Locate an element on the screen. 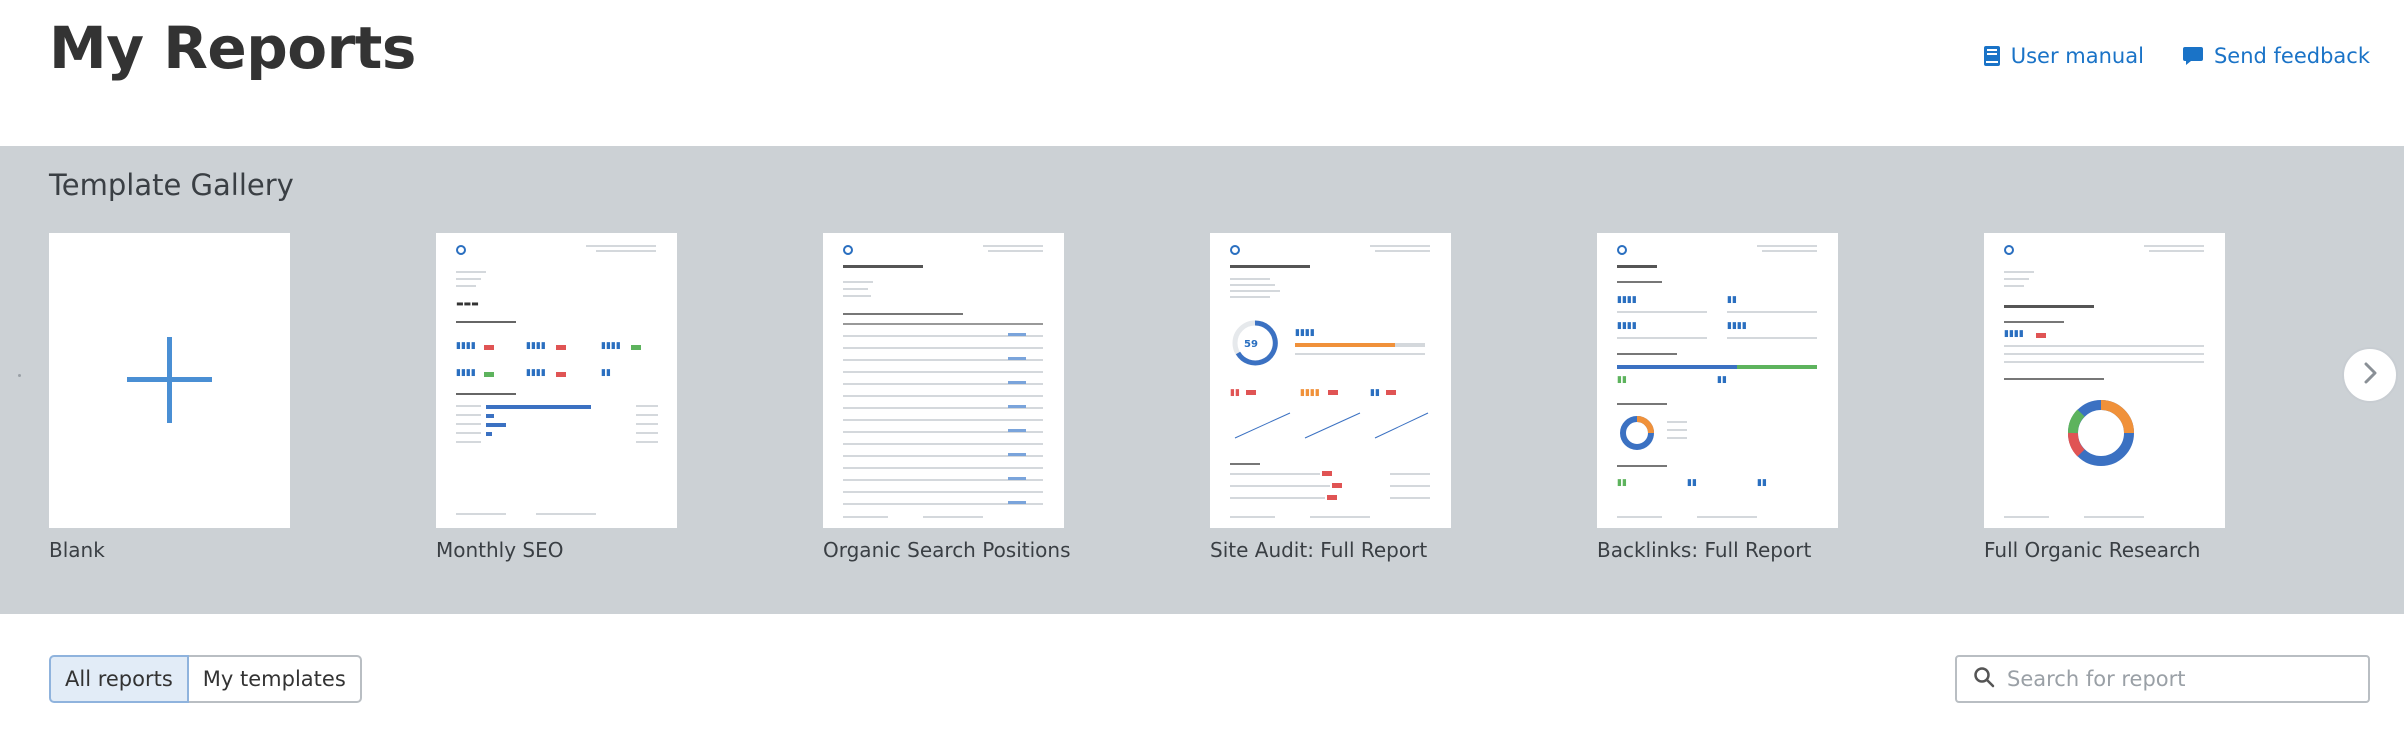  template-label: Full Organic Research is located at coordinates (2092, 550).